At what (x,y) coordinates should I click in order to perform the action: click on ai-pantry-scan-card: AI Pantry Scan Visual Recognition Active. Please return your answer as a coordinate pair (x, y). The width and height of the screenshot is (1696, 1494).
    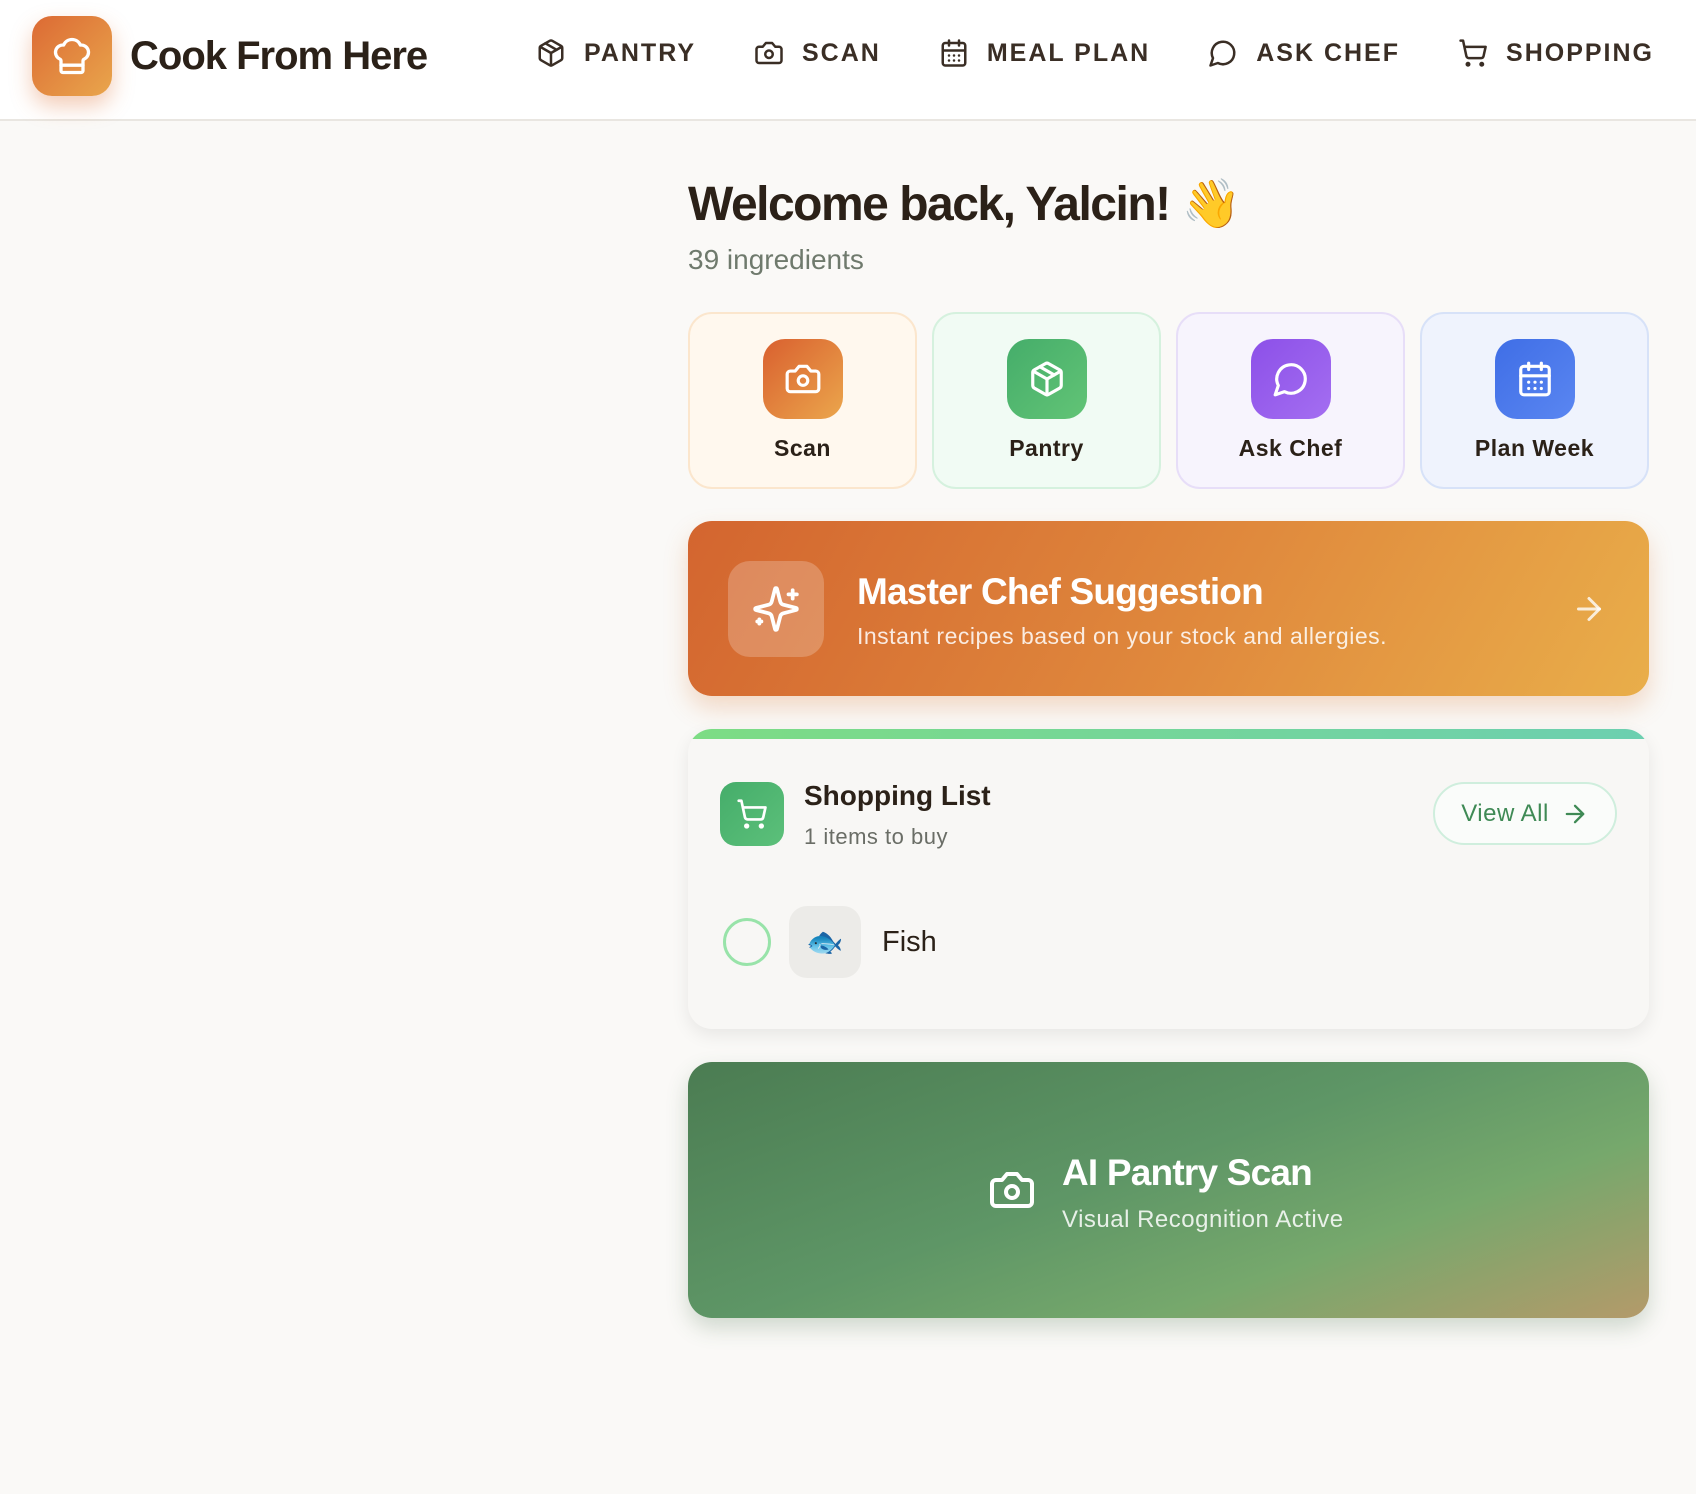
    Looking at the image, I should click on (1168, 1190).